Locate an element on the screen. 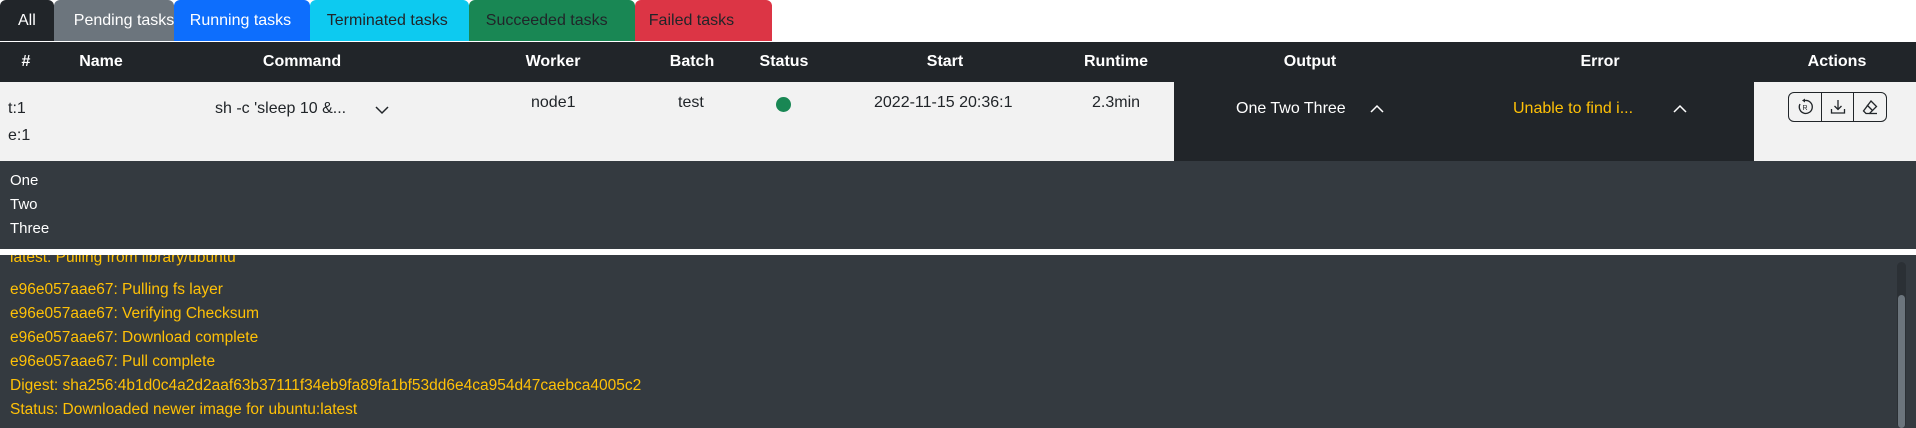 This screenshot has height=428, width=1916. svg-text: R is located at coordinates (1804, 108).